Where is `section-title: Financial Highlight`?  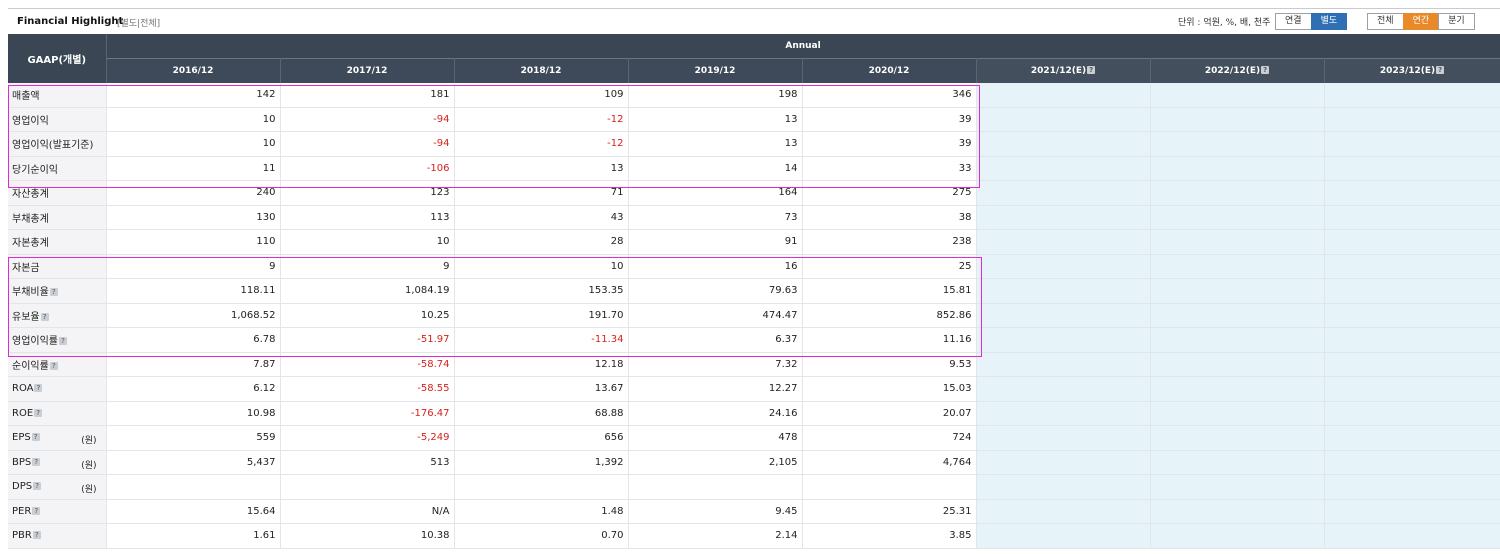
section-title: Financial Highlight is located at coordinates (70, 21).